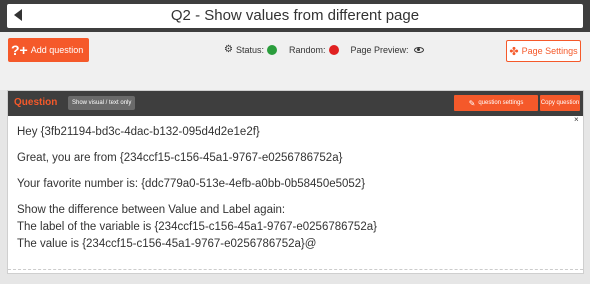 This screenshot has width=590, height=284. I want to click on page-status-group: ⚙ Status: Random: Page Preview:, so click(324, 49).